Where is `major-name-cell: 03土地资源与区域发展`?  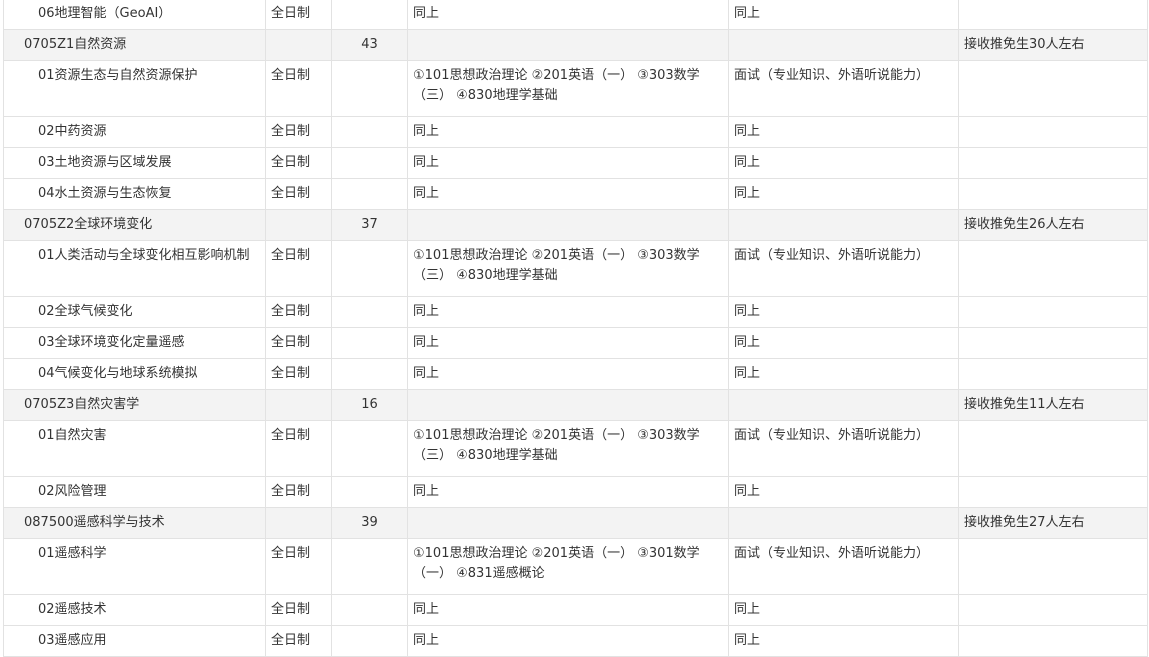 major-name-cell: 03土地资源与区域发展 is located at coordinates (134, 163).